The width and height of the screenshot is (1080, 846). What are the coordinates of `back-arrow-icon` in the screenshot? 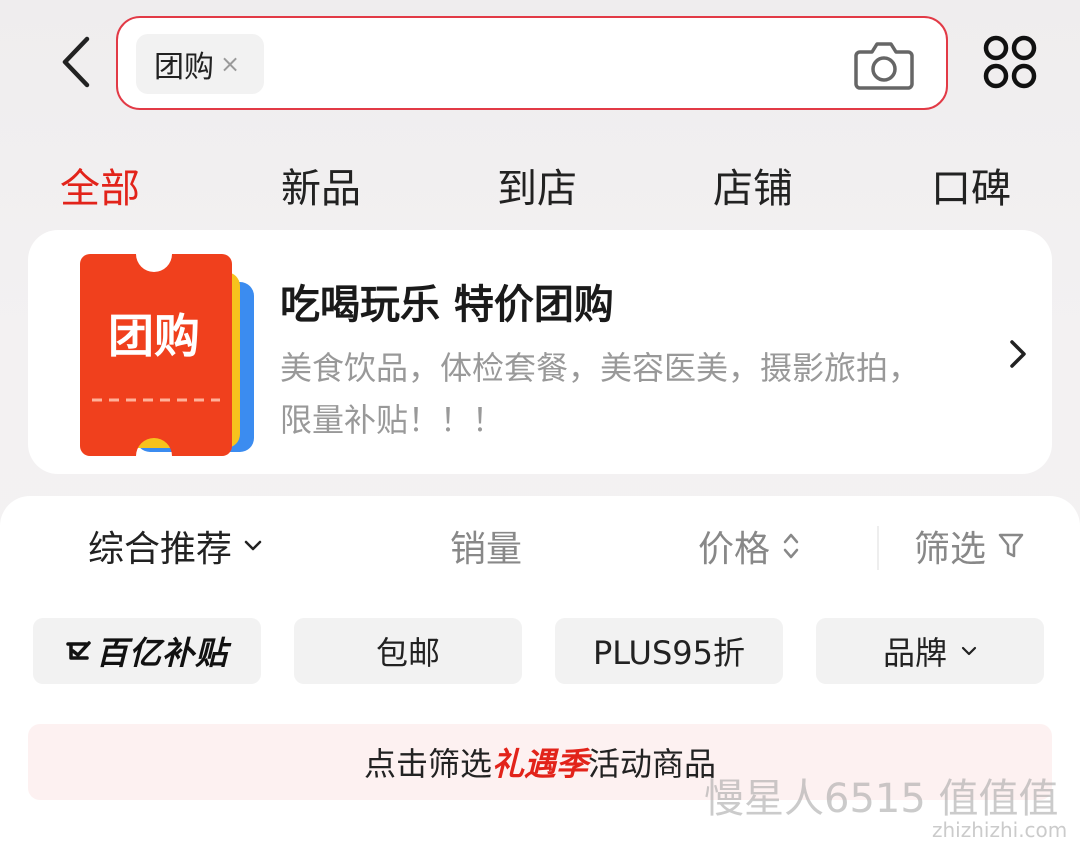 It's located at (76, 62).